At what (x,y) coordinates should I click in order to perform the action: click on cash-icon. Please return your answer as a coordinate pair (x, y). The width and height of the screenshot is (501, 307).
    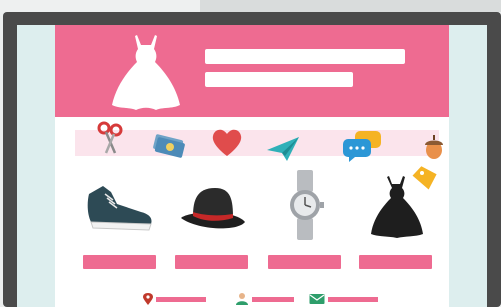
    Looking at the image, I should click on (169, 146).